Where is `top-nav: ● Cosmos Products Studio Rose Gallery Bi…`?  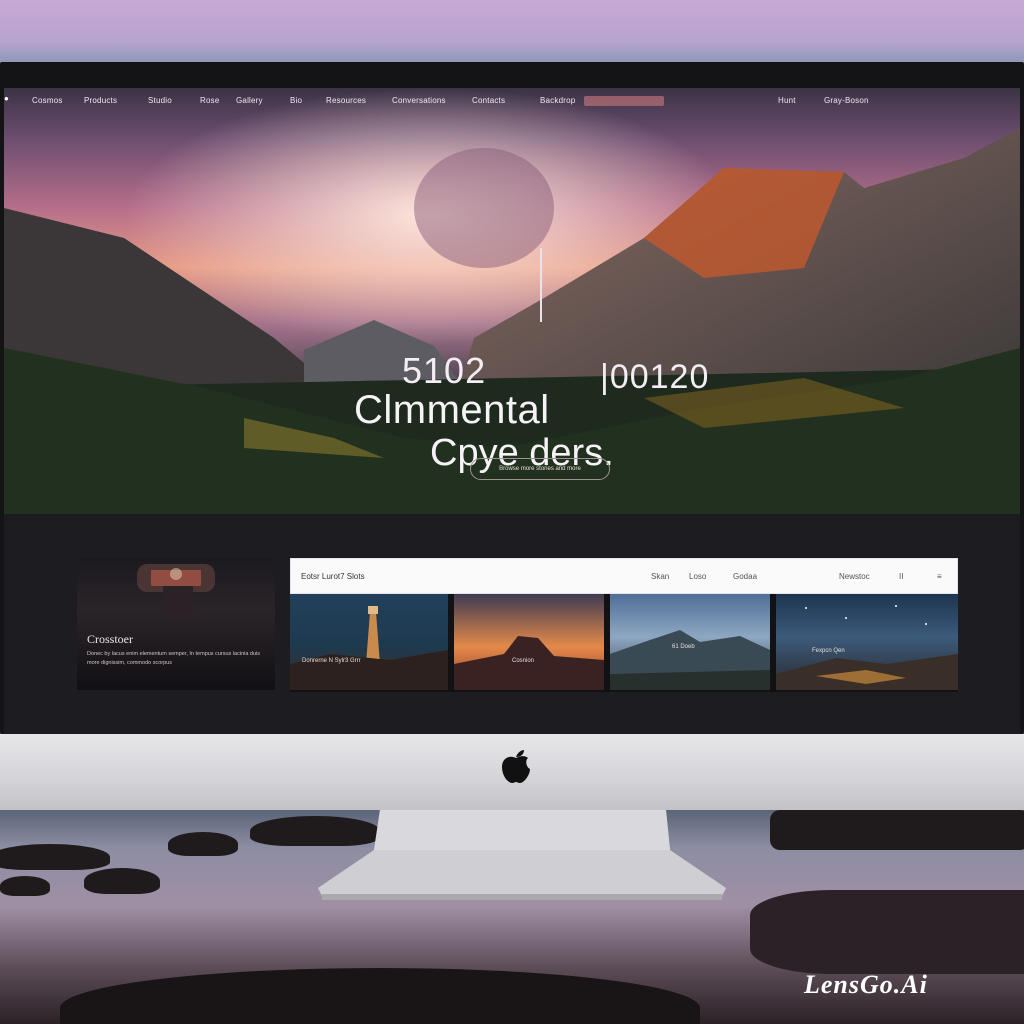 top-nav: ● Cosmos Products Studio Rose Gallery Bi… is located at coordinates (512, 100).